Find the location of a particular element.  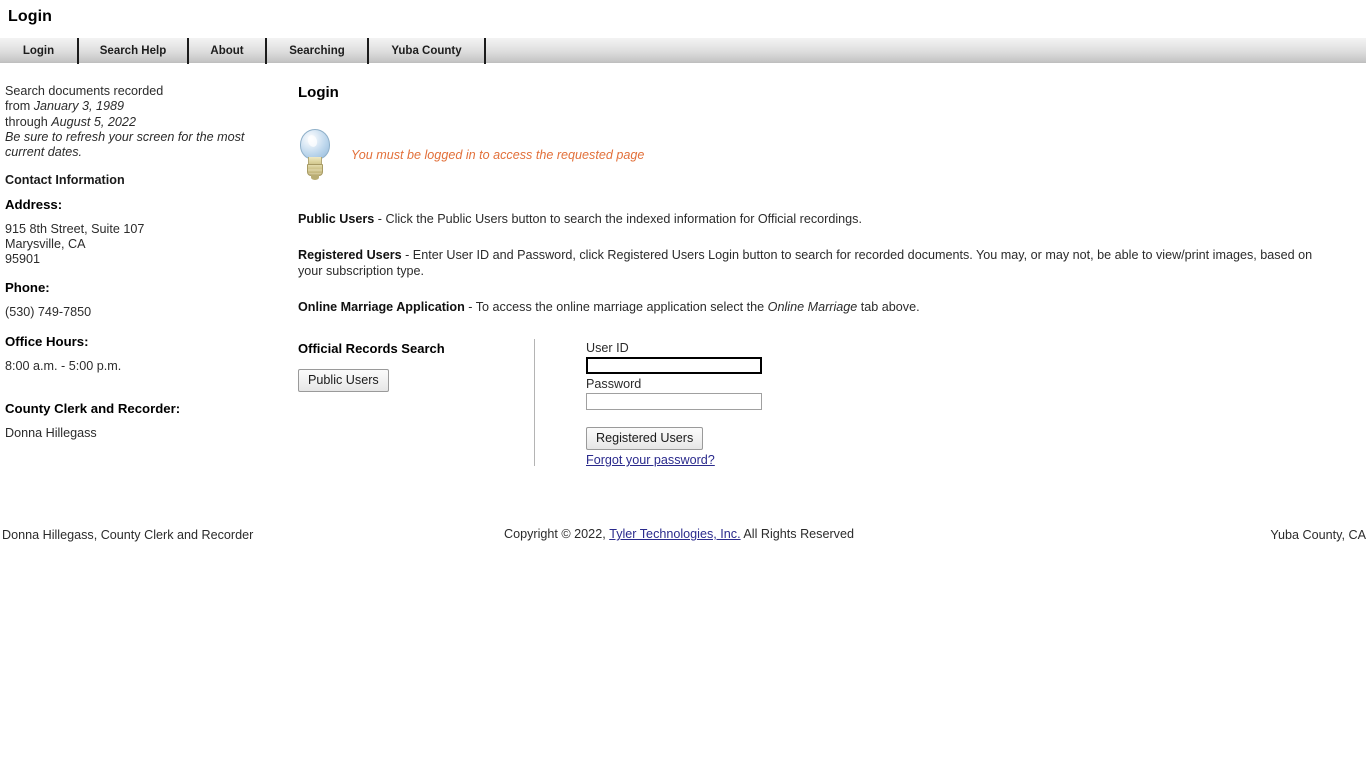

sidebar-office-hours-heading: Office Hours: is located at coordinates (47, 341).